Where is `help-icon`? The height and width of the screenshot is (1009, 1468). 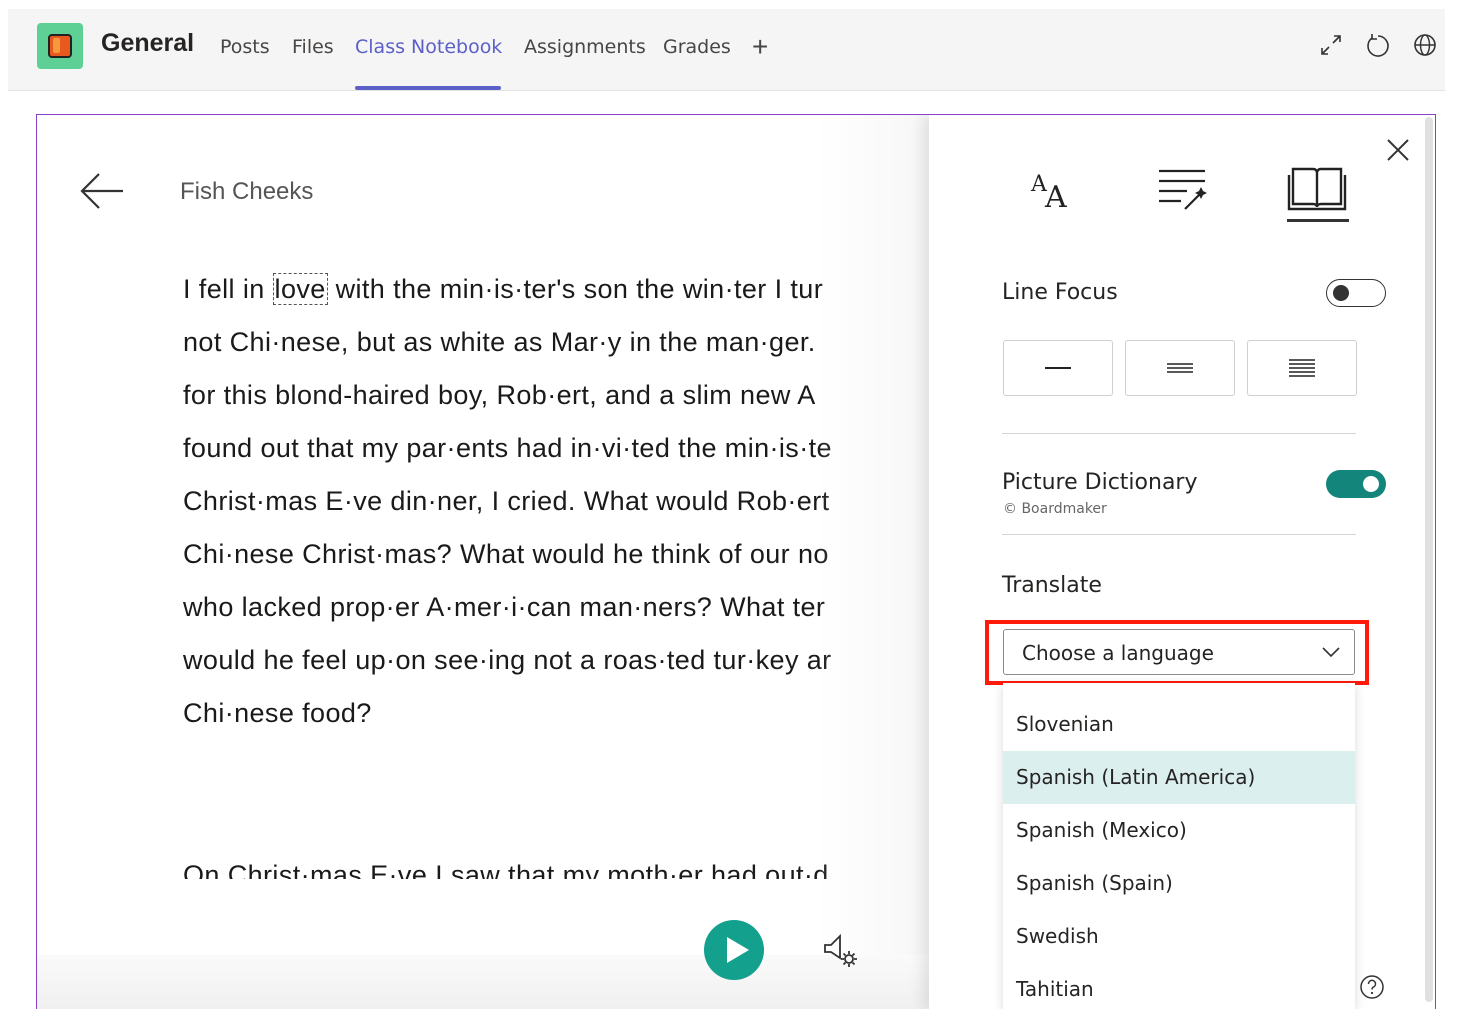
help-icon is located at coordinates (1372, 987).